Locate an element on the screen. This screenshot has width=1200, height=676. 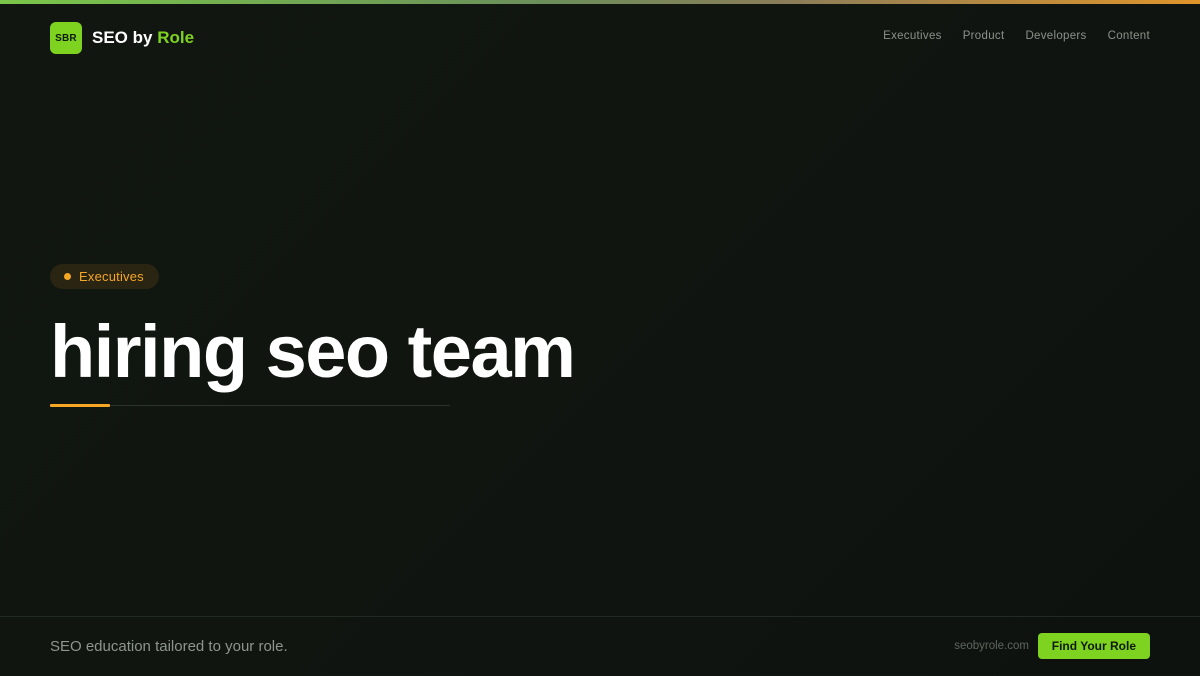
logo-name-prefix: SEO by is located at coordinates (122, 37).